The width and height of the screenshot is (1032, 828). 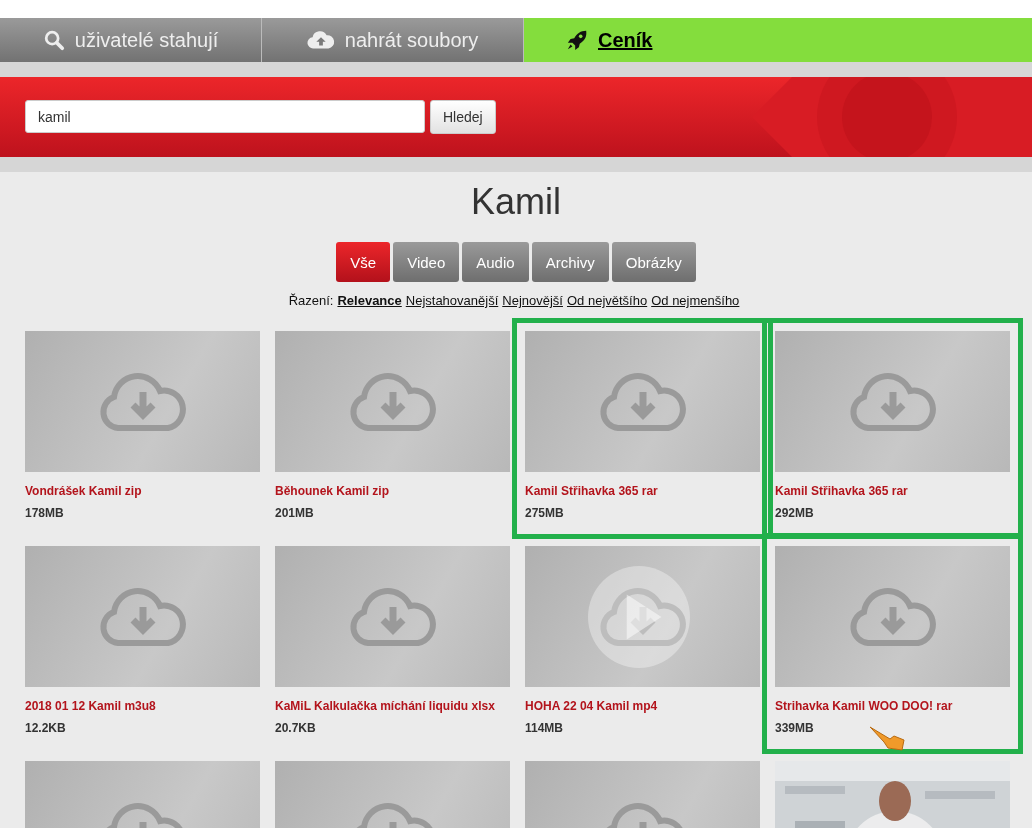 What do you see at coordinates (516, 202) in the screenshot?
I see `page-title: Kamil` at bounding box center [516, 202].